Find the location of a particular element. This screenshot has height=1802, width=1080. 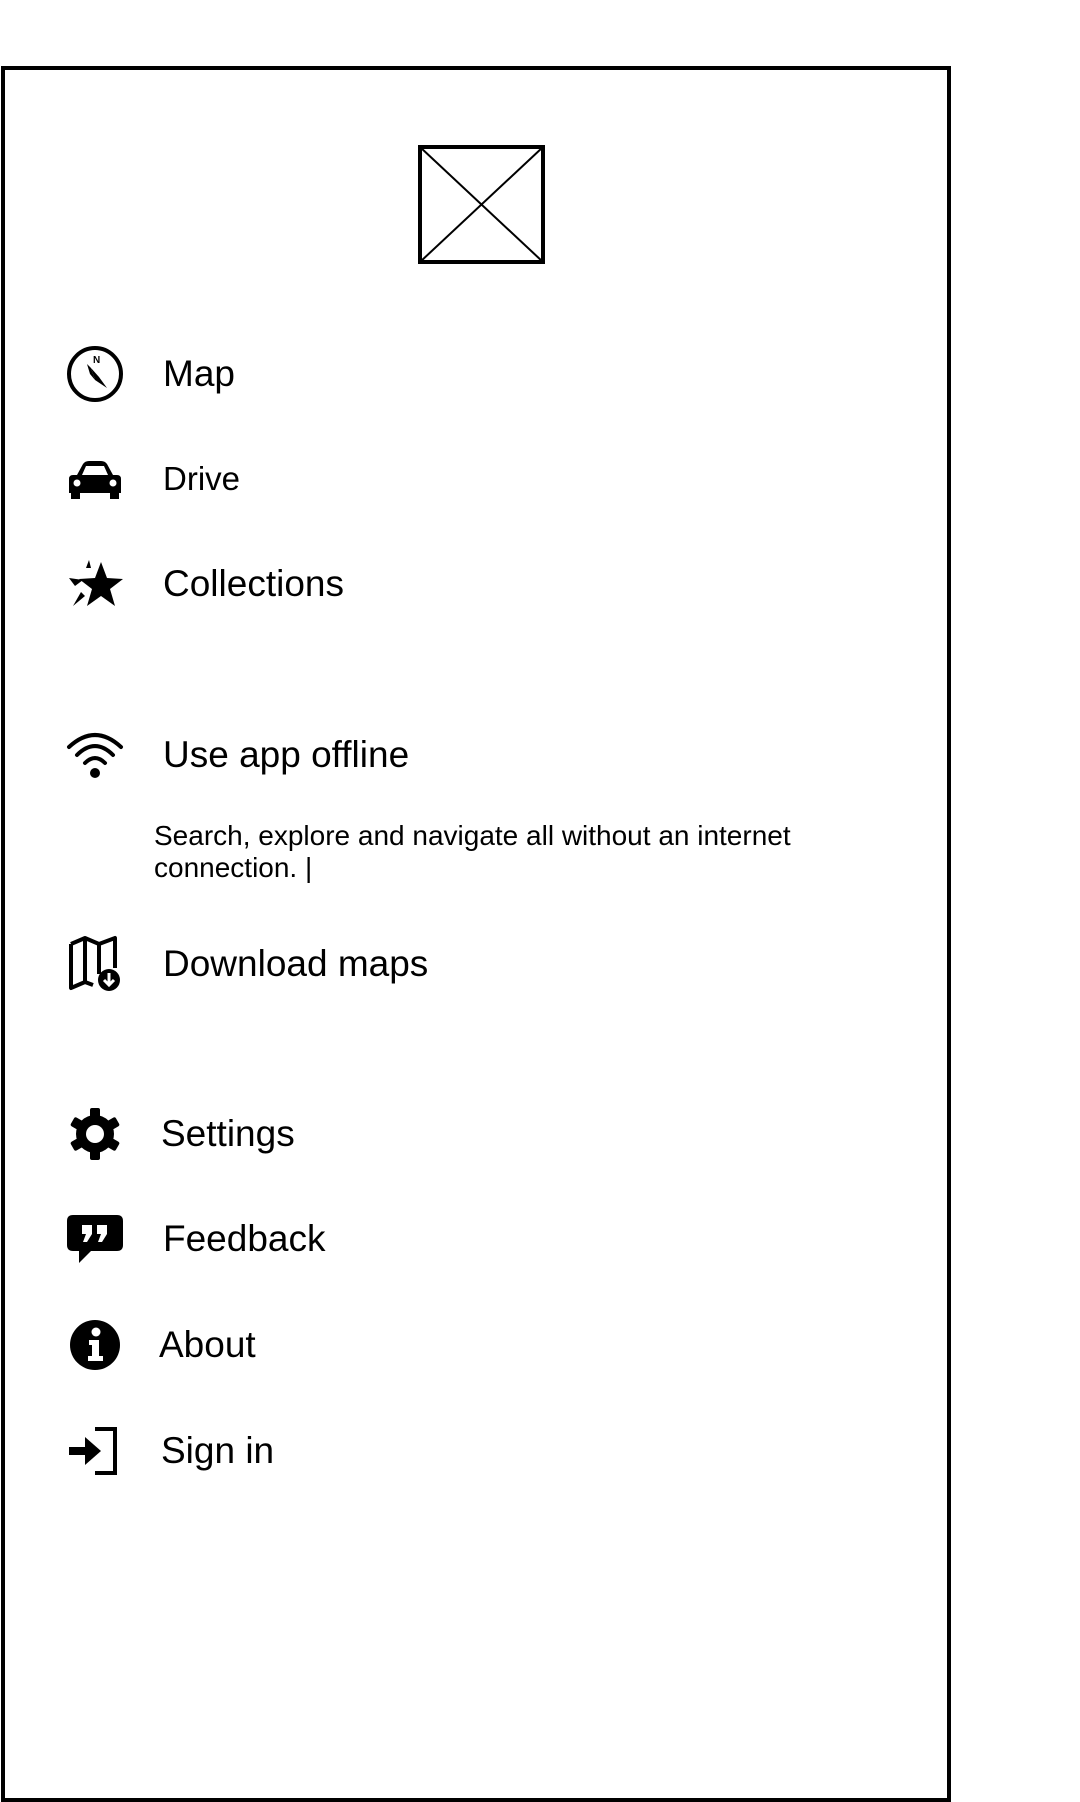

car-icon is located at coordinates (95, 479).